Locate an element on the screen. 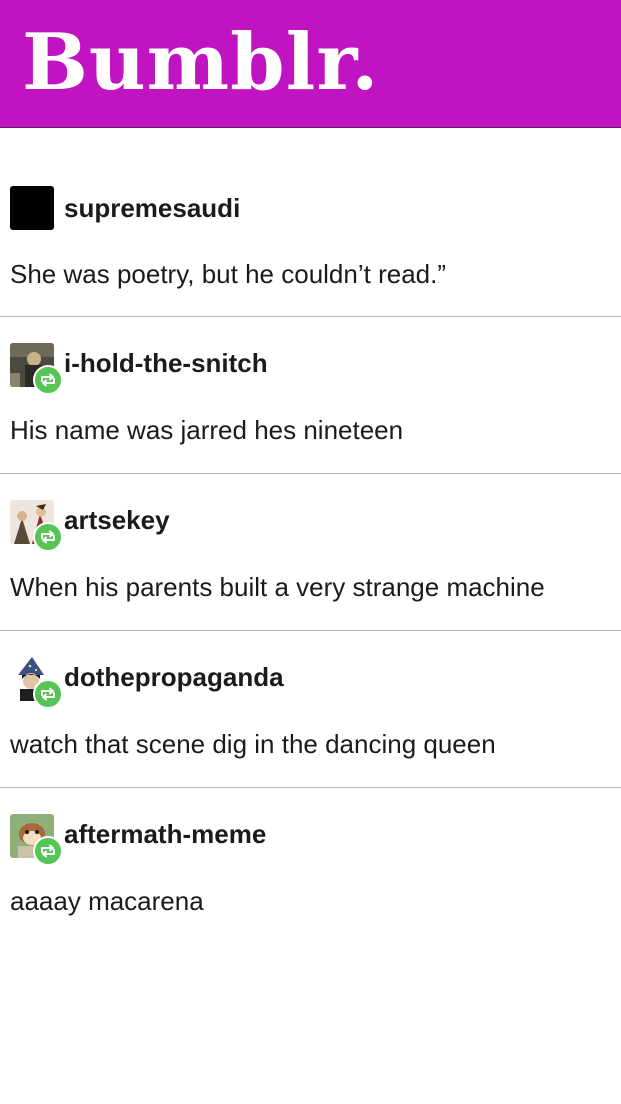 The height and width of the screenshot is (1104, 621). post-text: She was poetry, but he couldn’t read.” is located at coordinates (228, 274).